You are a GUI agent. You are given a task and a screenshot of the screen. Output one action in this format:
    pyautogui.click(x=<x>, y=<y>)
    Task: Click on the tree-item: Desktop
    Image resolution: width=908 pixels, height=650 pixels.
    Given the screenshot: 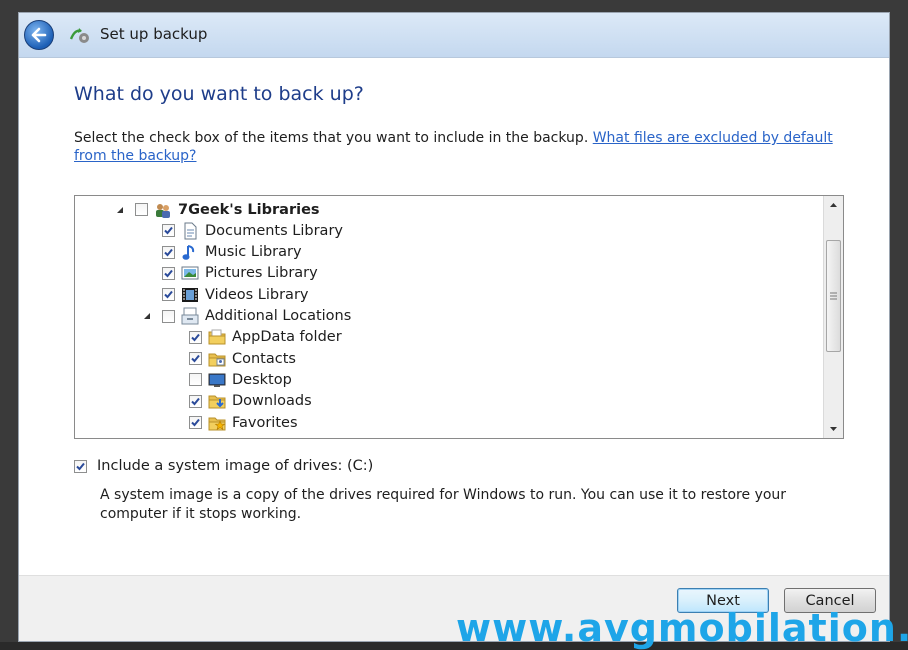 What is the action you would take?
    pyautogui.click(x=230, y=379)
    